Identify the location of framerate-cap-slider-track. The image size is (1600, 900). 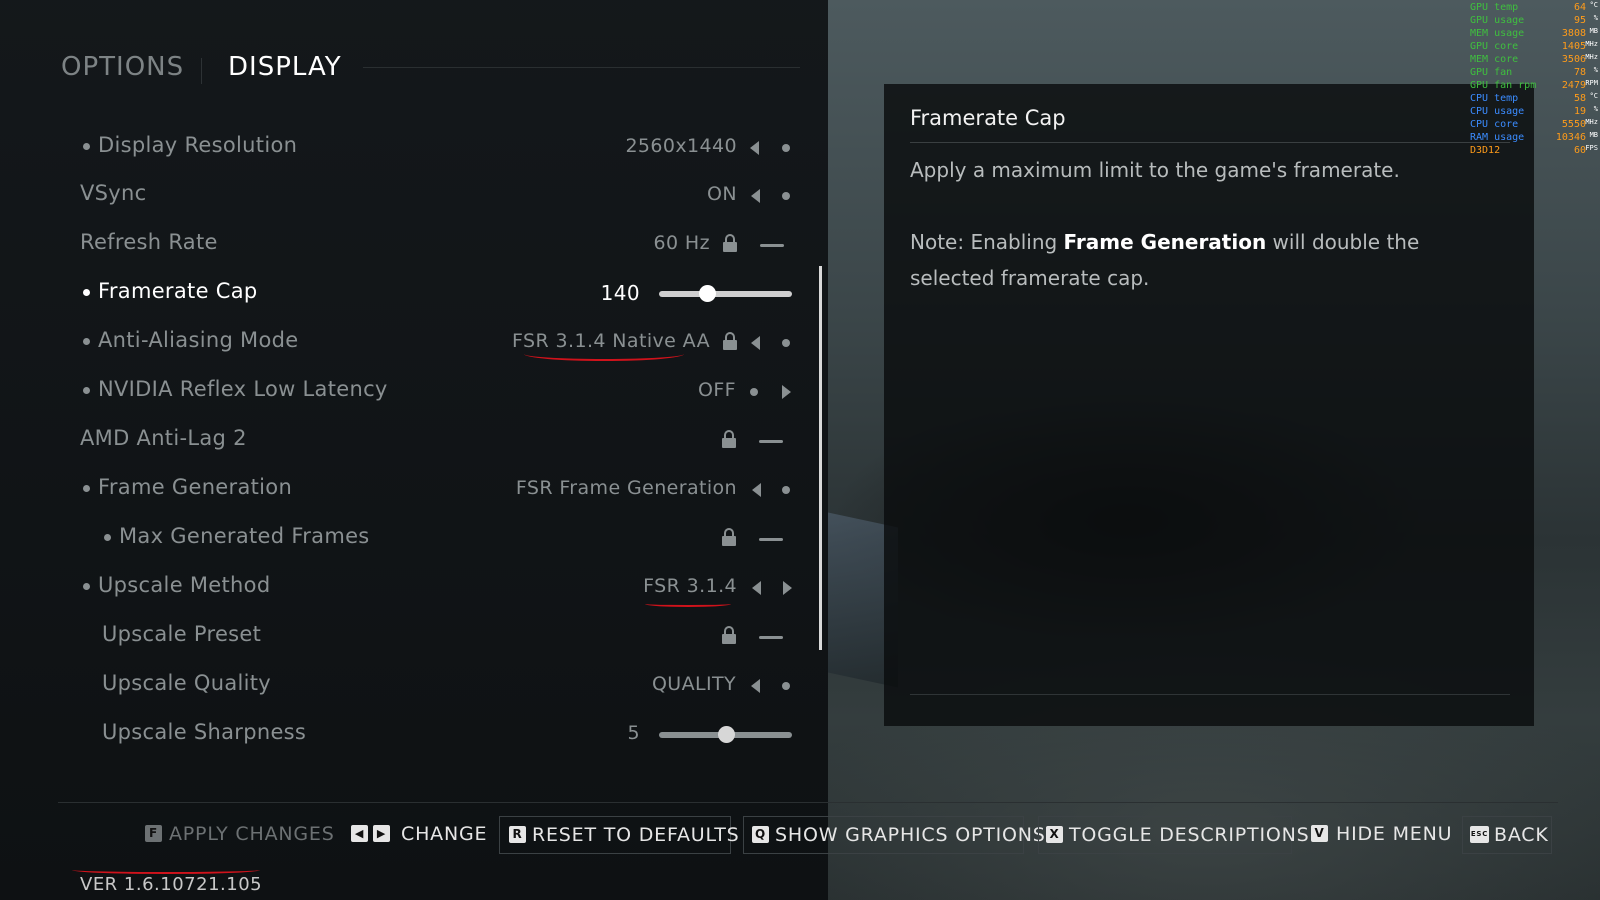
(725, 294).